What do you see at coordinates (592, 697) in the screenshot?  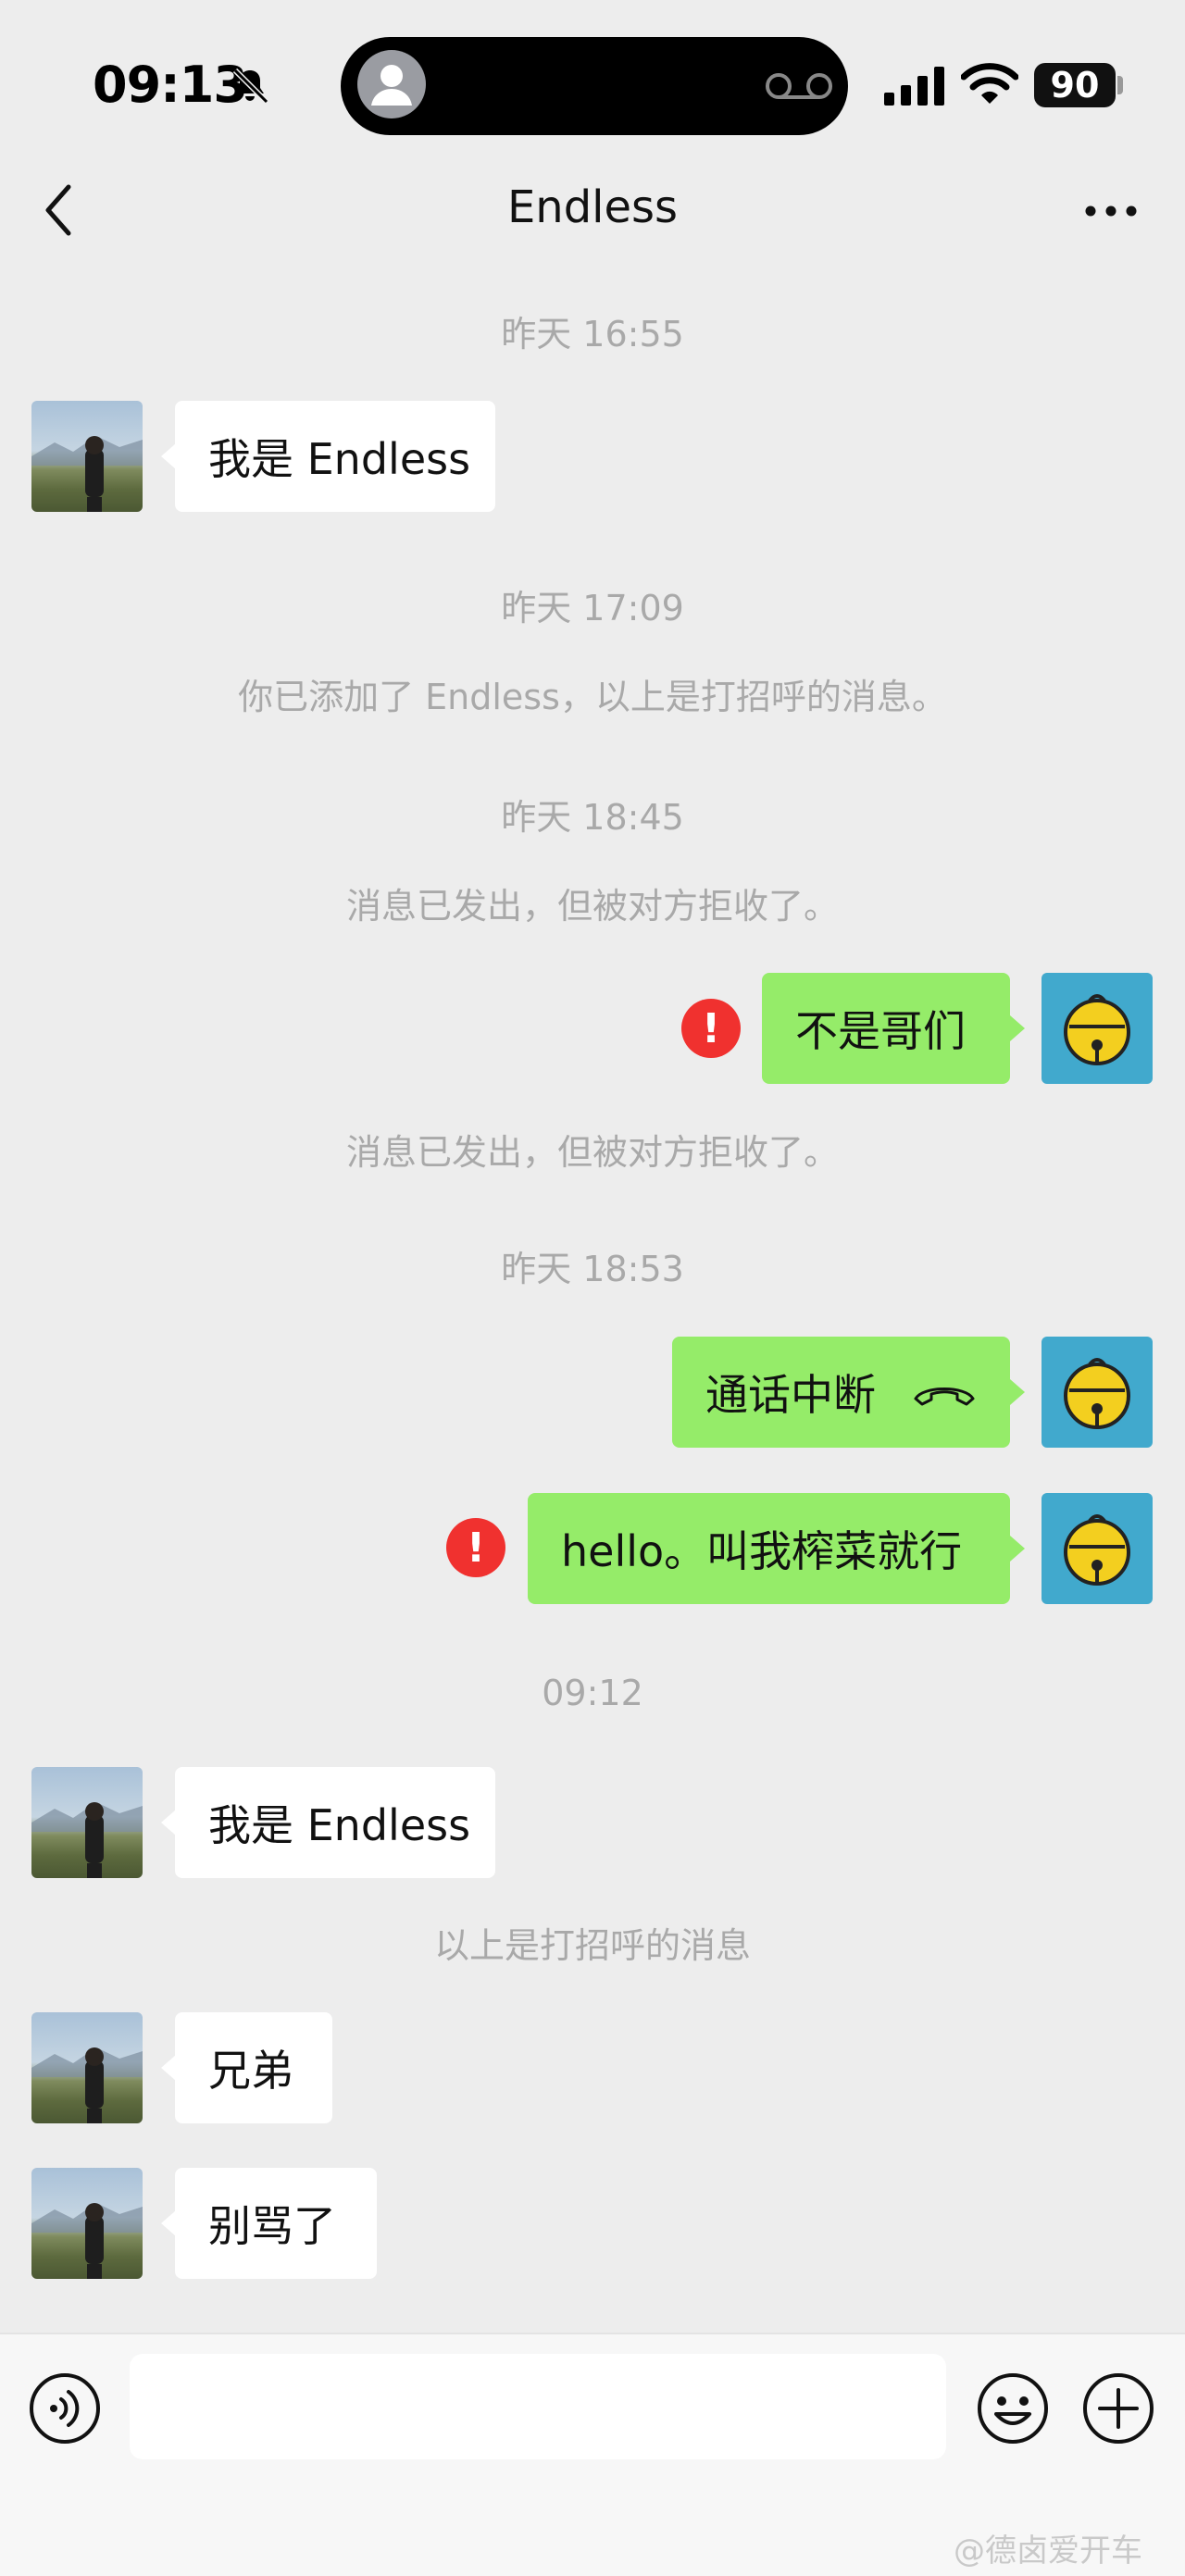 I see `system-message: 你已添加了 Endless，以上是打招呼的消息。` at bounding box center [592, 697].